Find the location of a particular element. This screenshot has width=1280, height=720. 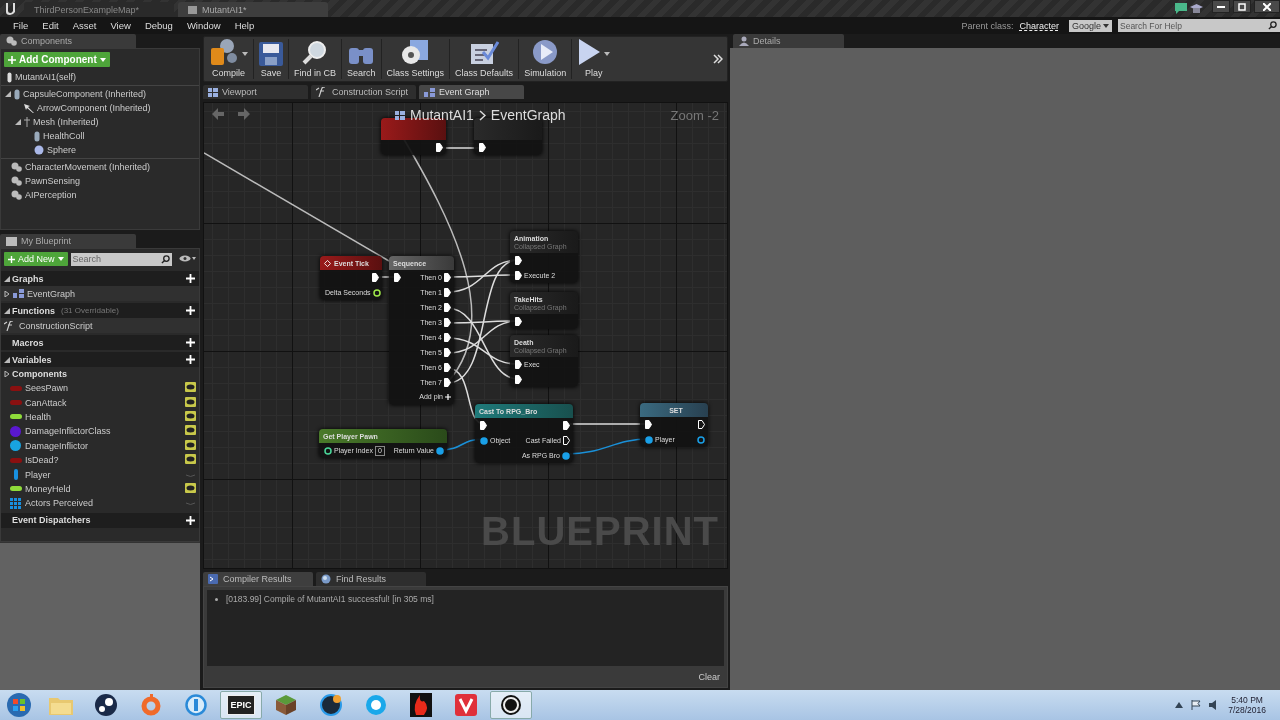

breadcrumb-item: EventGraph is located at coordinates (528, 115).